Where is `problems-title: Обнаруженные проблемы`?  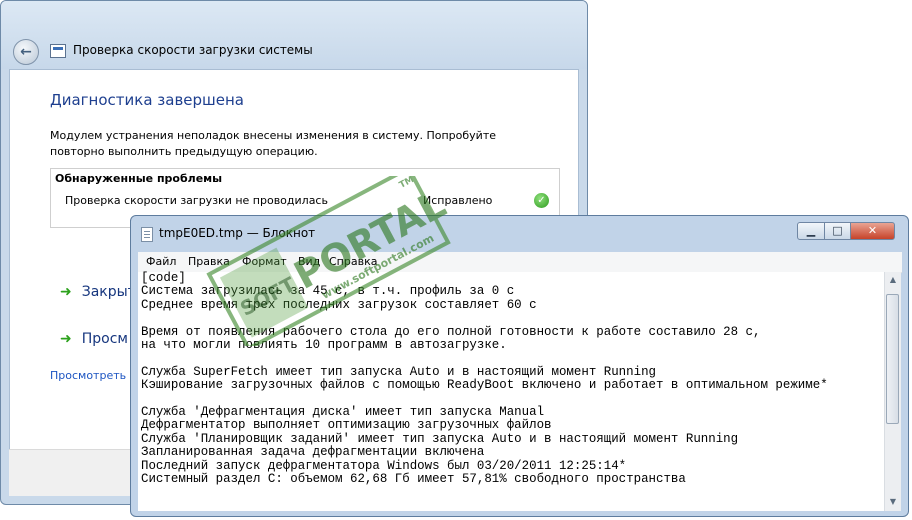
problems-title: Обнаруженные проблемы is located at coordinates (139, 178).